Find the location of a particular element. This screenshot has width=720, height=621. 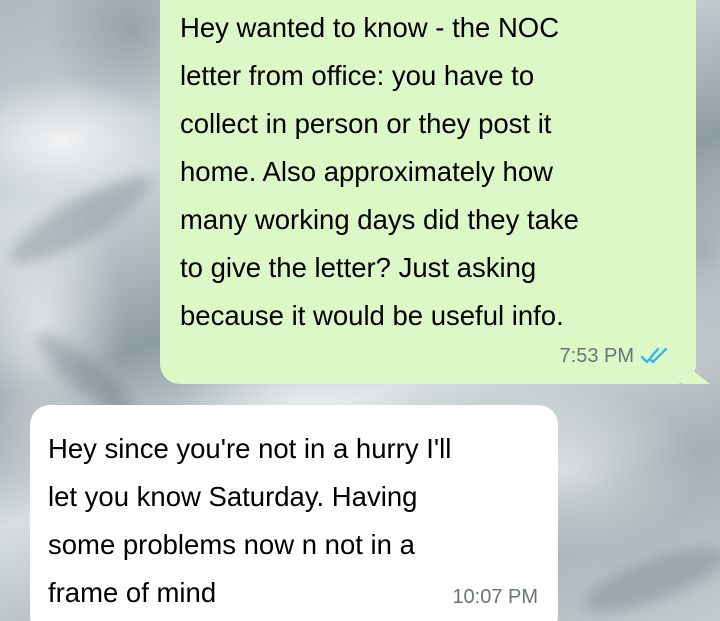

message-meta: 10:07 PM is located at coordinates (495, 597).